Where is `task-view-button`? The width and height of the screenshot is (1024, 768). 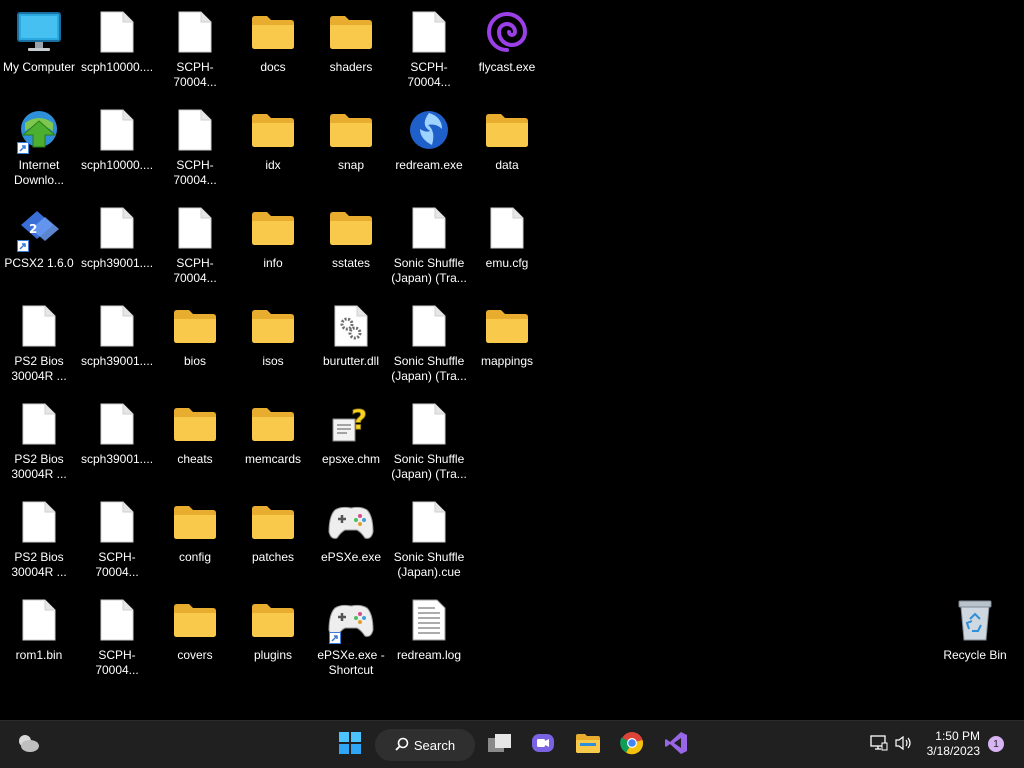 task-view-button is located at coordinates (500, 745).